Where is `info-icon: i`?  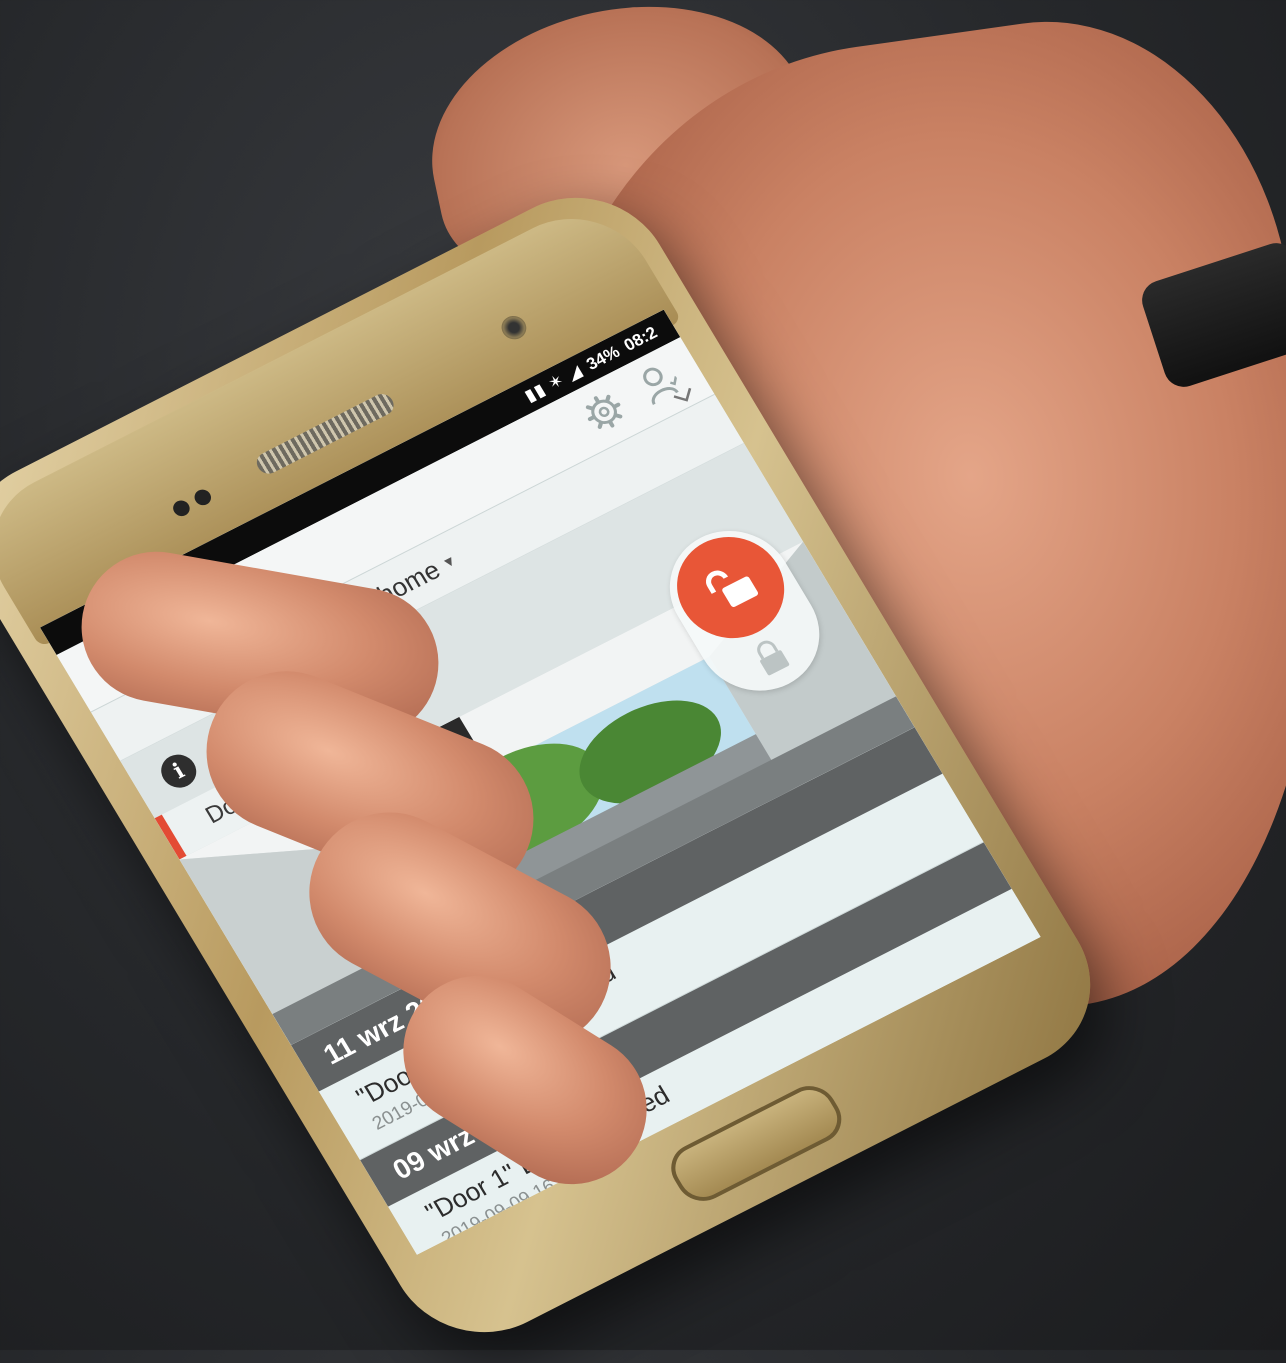
info-icon: i is located at coordinates (178, 771).